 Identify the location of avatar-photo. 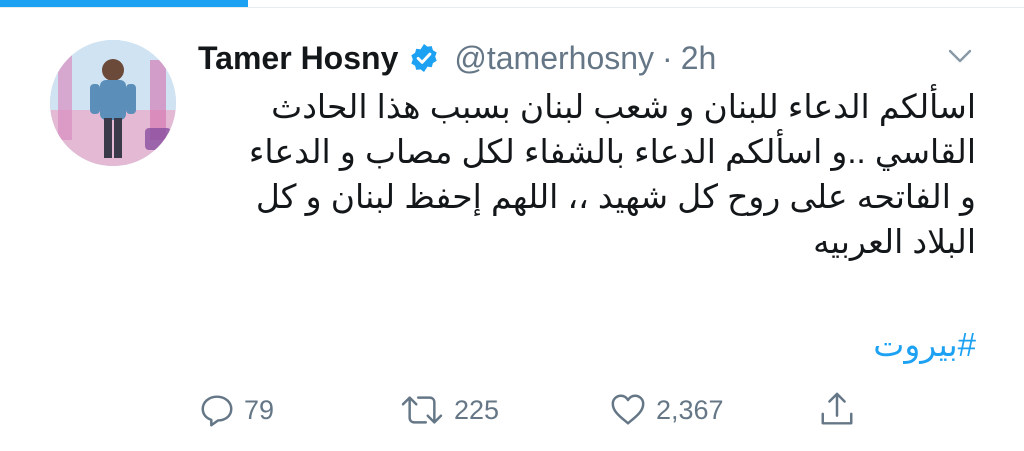
(113, 103).